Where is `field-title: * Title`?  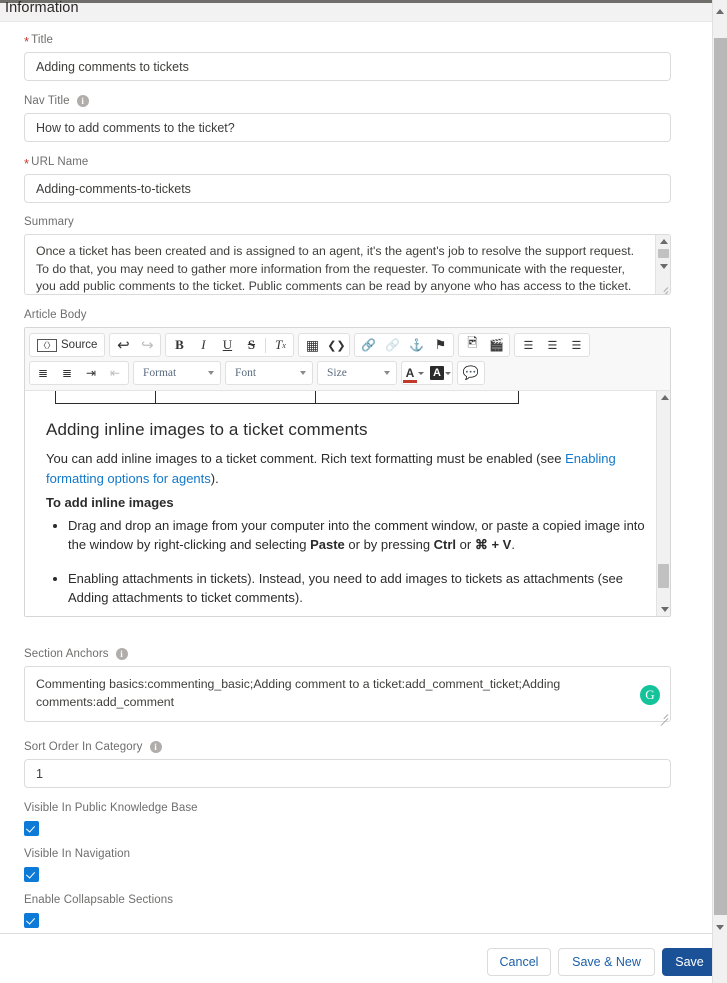 field-title: * Title is located at coordinates (347, 56).